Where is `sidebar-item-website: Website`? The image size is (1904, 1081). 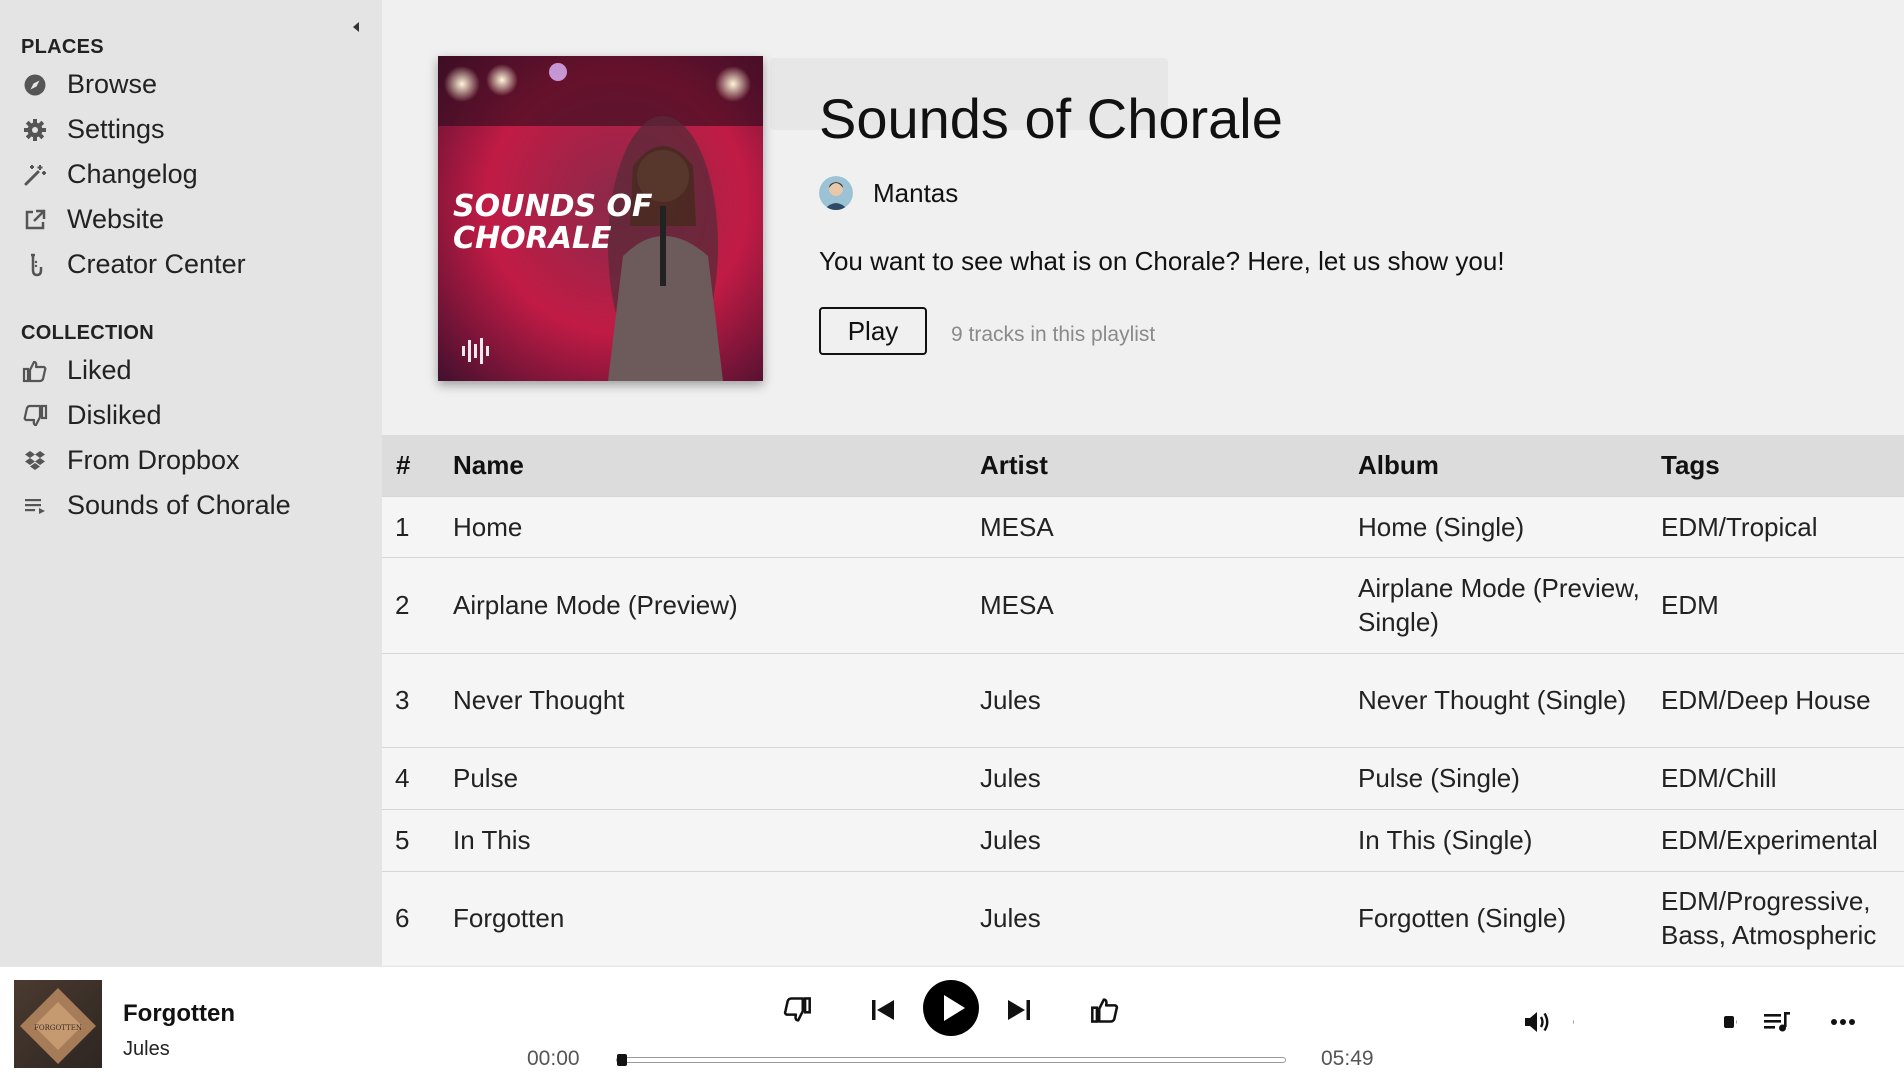 sidebar-item-website: Website is located at coordinates (191, 219).